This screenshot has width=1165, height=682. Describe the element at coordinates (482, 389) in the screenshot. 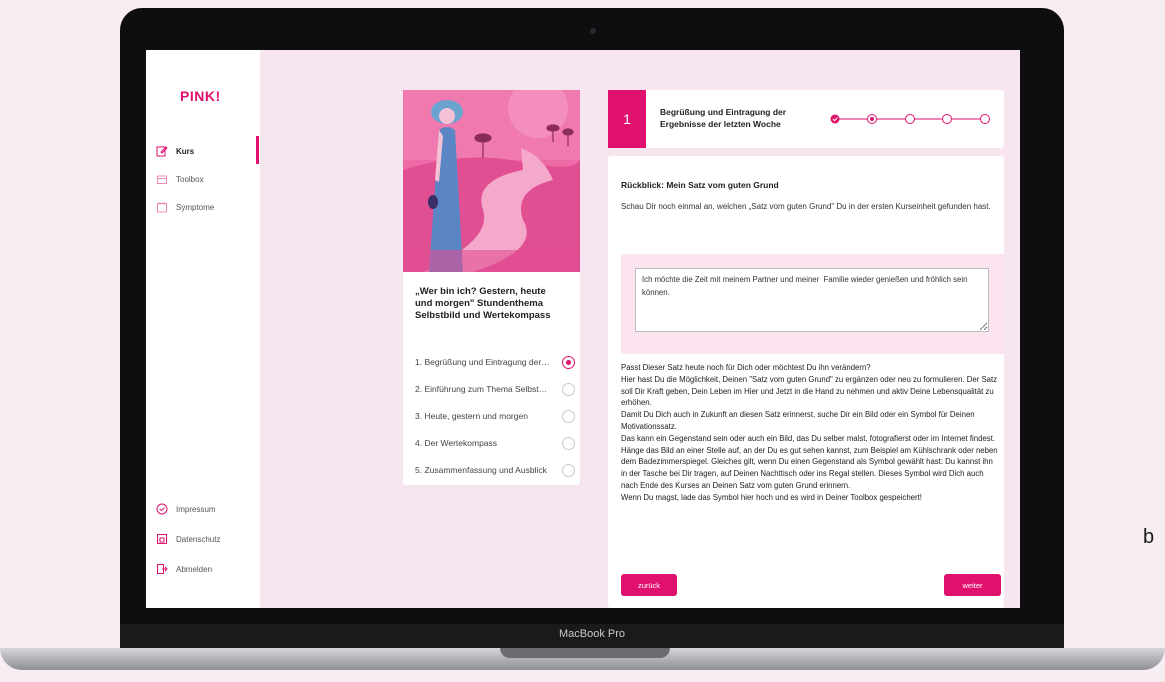

I see `lesson-label: 2. Einführung zum Thema Selbstbild` at that location.